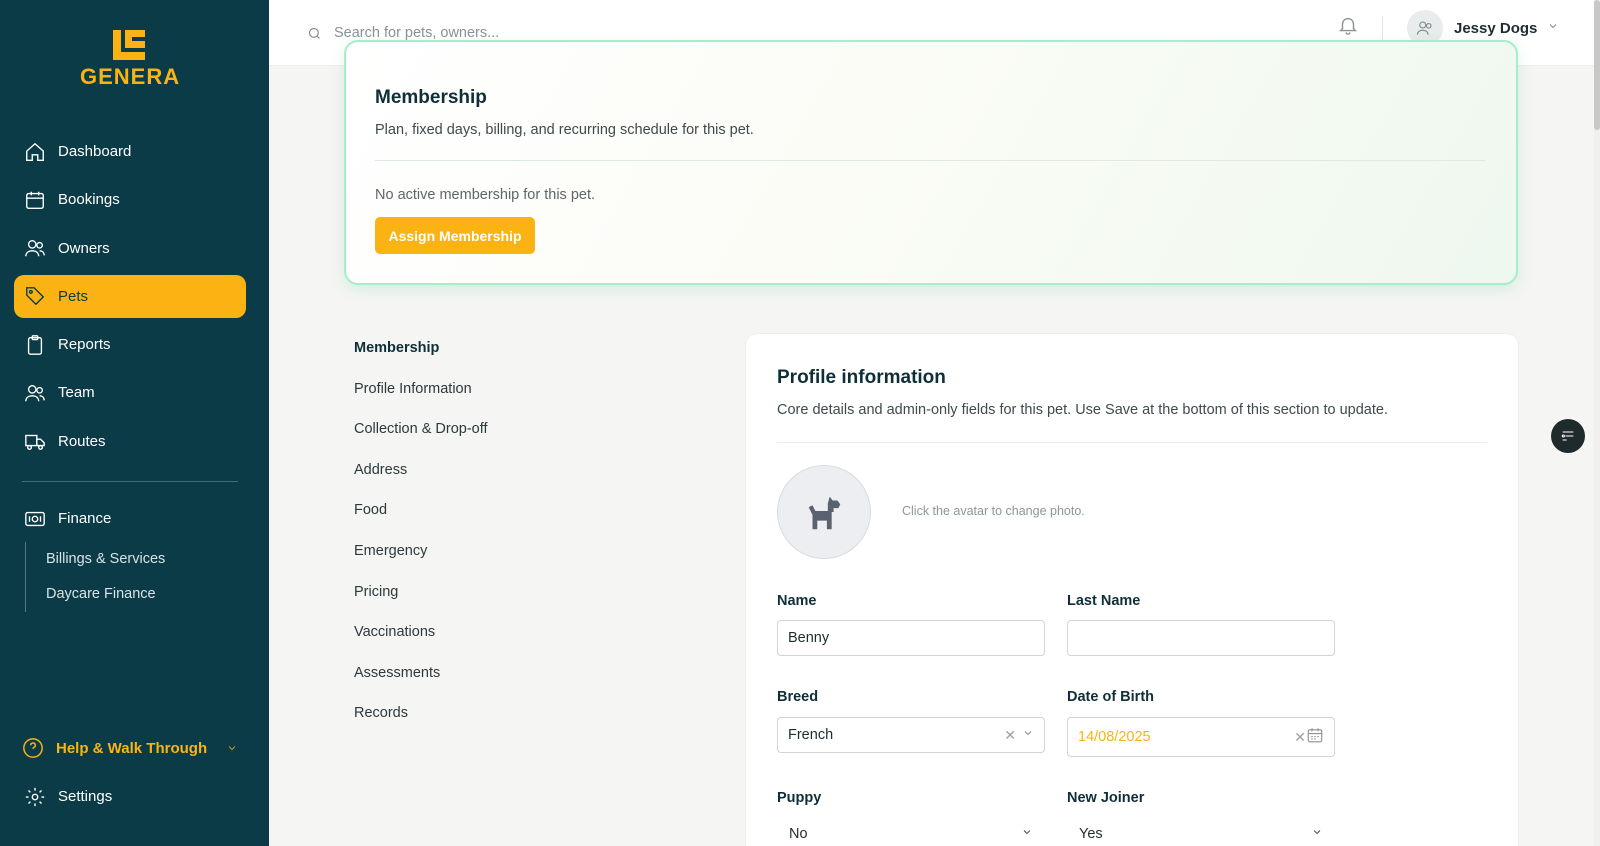  I want to click on sidebar-item-team: Team, so click(130, 392).